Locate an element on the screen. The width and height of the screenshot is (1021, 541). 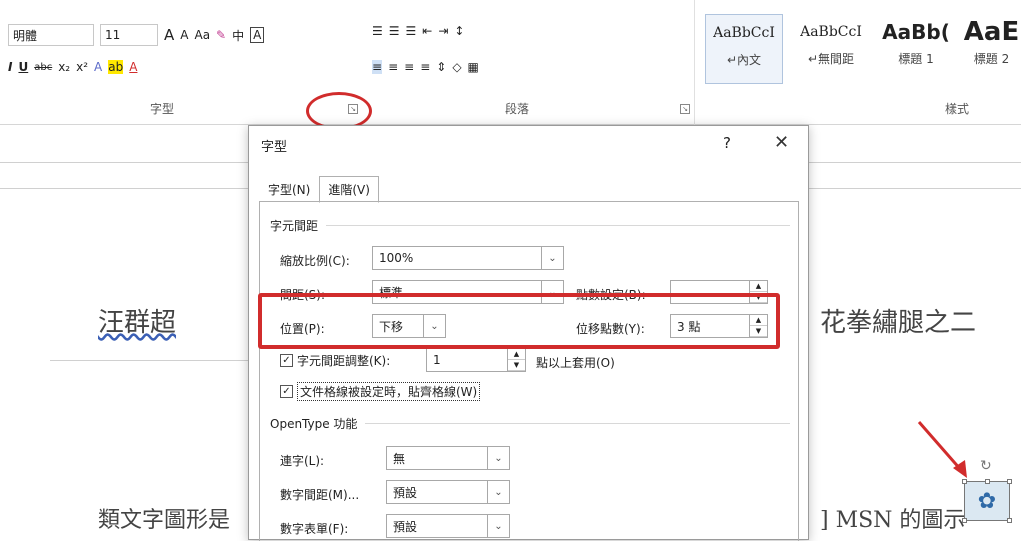
ligatures-select: 無 ⌄ is located at coordinates (448, 458).